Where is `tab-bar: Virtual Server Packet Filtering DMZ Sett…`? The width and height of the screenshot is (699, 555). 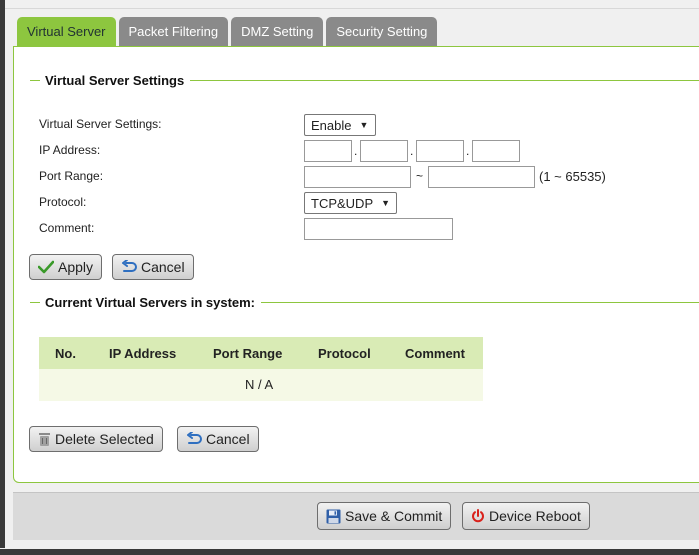 tab-bar: Virtual Server Packet Filtering DMZ Sett… is located at coordinates (227, 32).